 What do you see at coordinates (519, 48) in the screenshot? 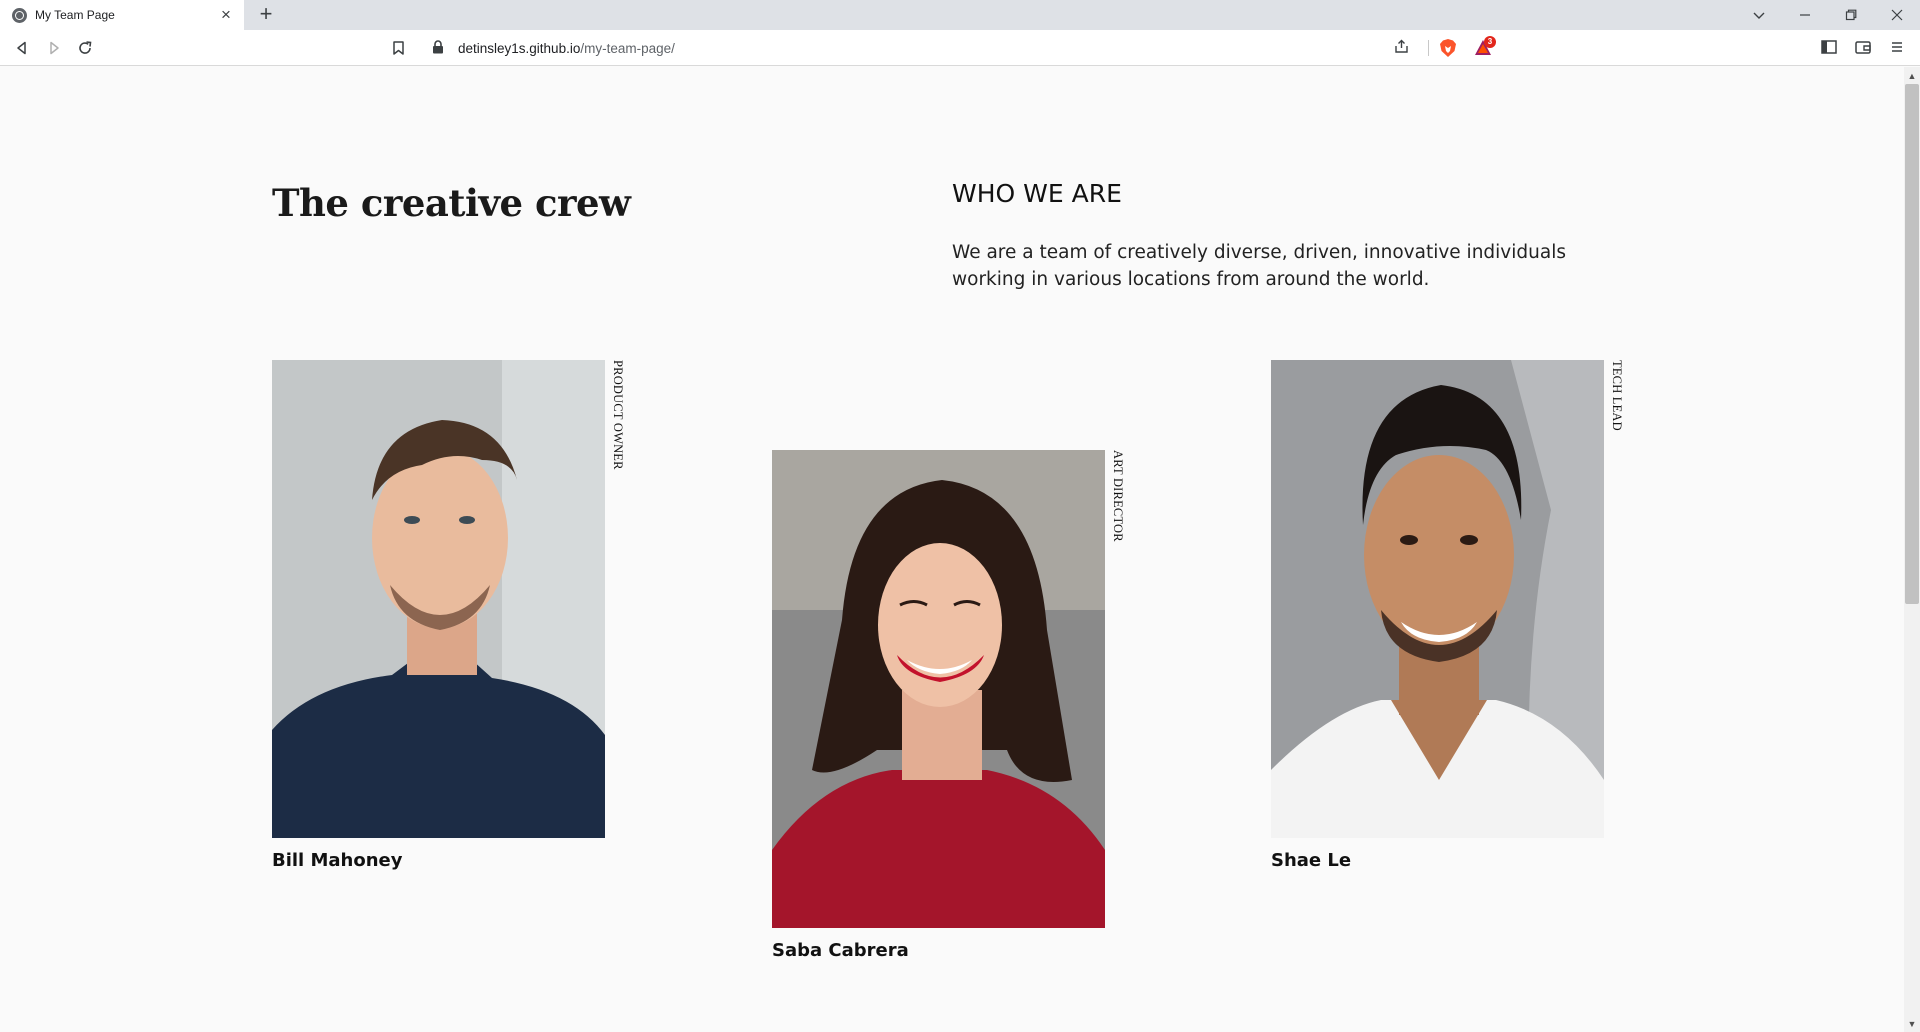
I see `url-host: detinsley1s.github.io` at bounding box center [519, 48].